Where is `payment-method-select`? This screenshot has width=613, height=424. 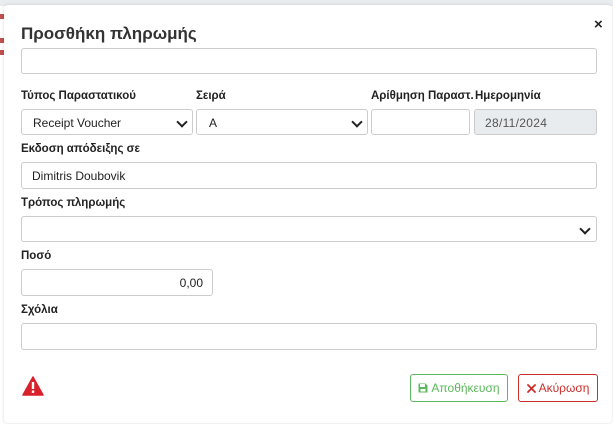
payment-method-select is located at coordinates (309, 229).